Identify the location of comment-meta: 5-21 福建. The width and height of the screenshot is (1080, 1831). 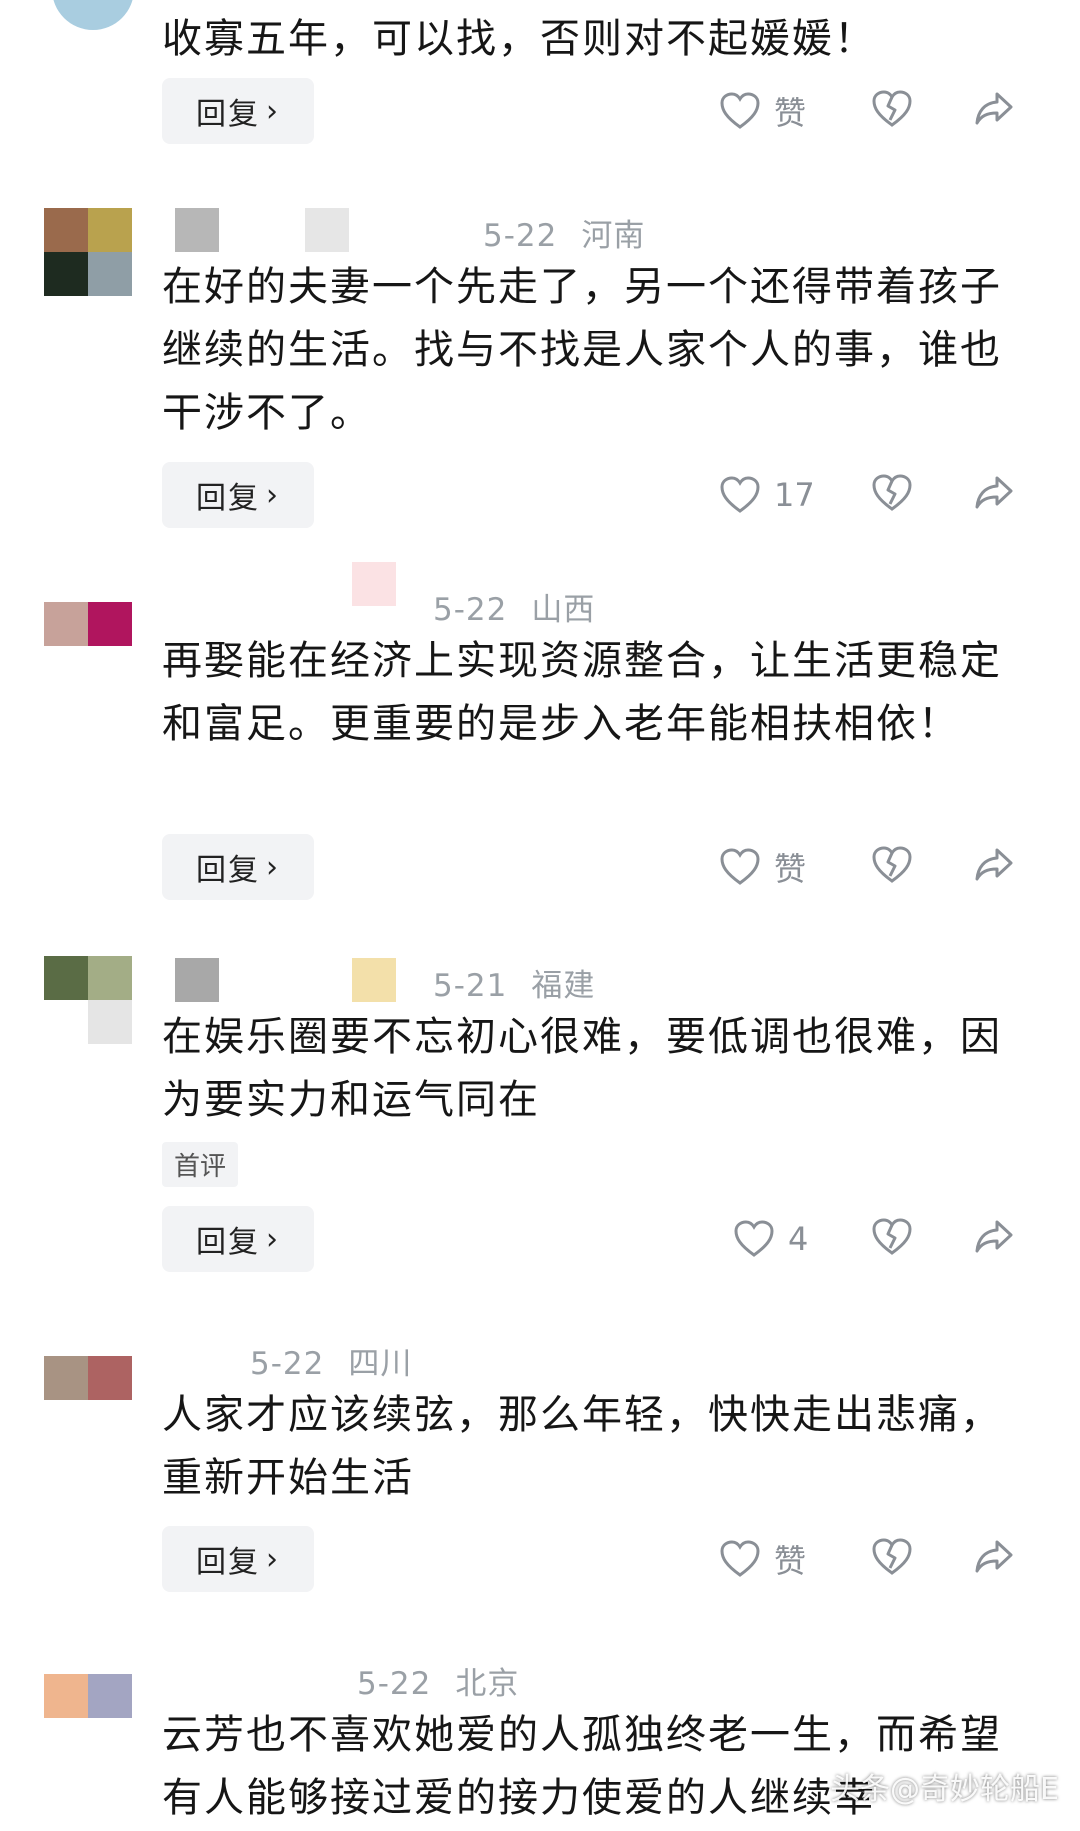
(514, 982).